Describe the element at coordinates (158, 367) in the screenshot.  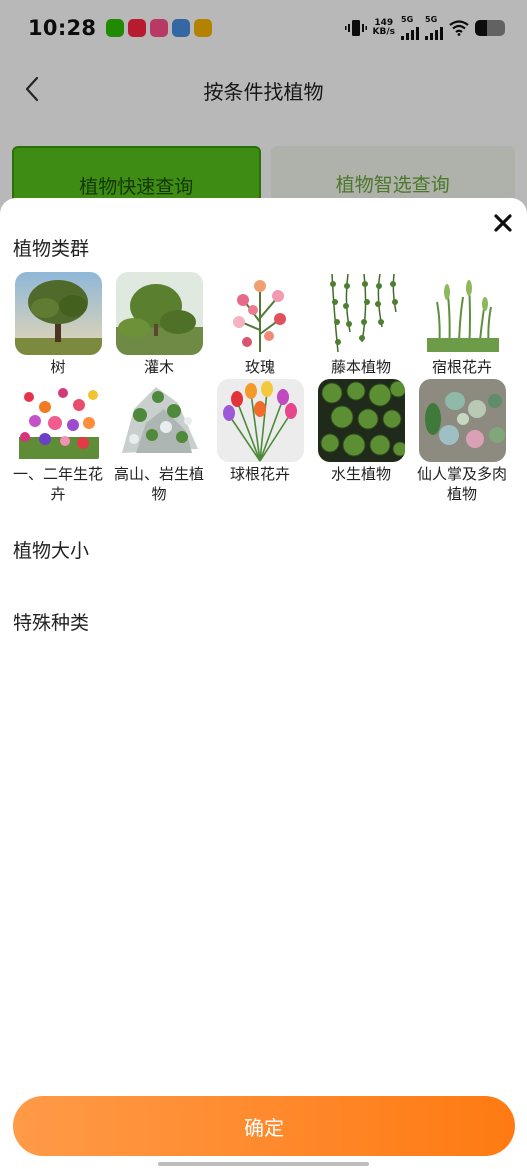
I see `category-label: 灌木` at that location.